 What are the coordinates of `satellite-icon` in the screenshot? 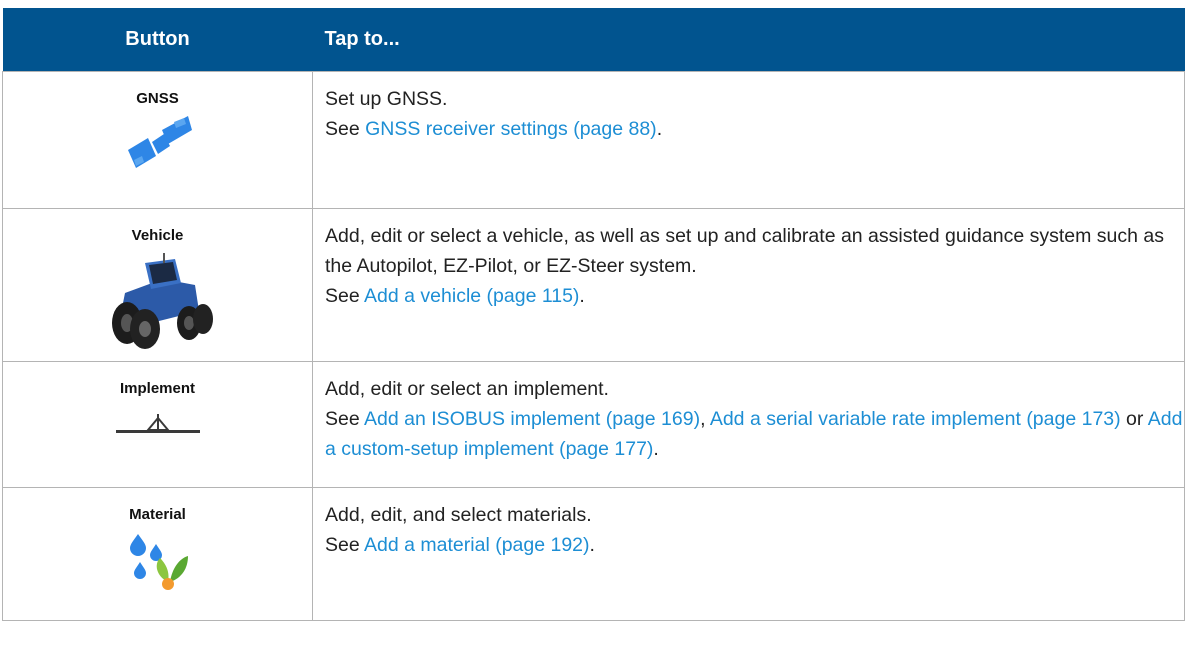 It's located at (159, 142).